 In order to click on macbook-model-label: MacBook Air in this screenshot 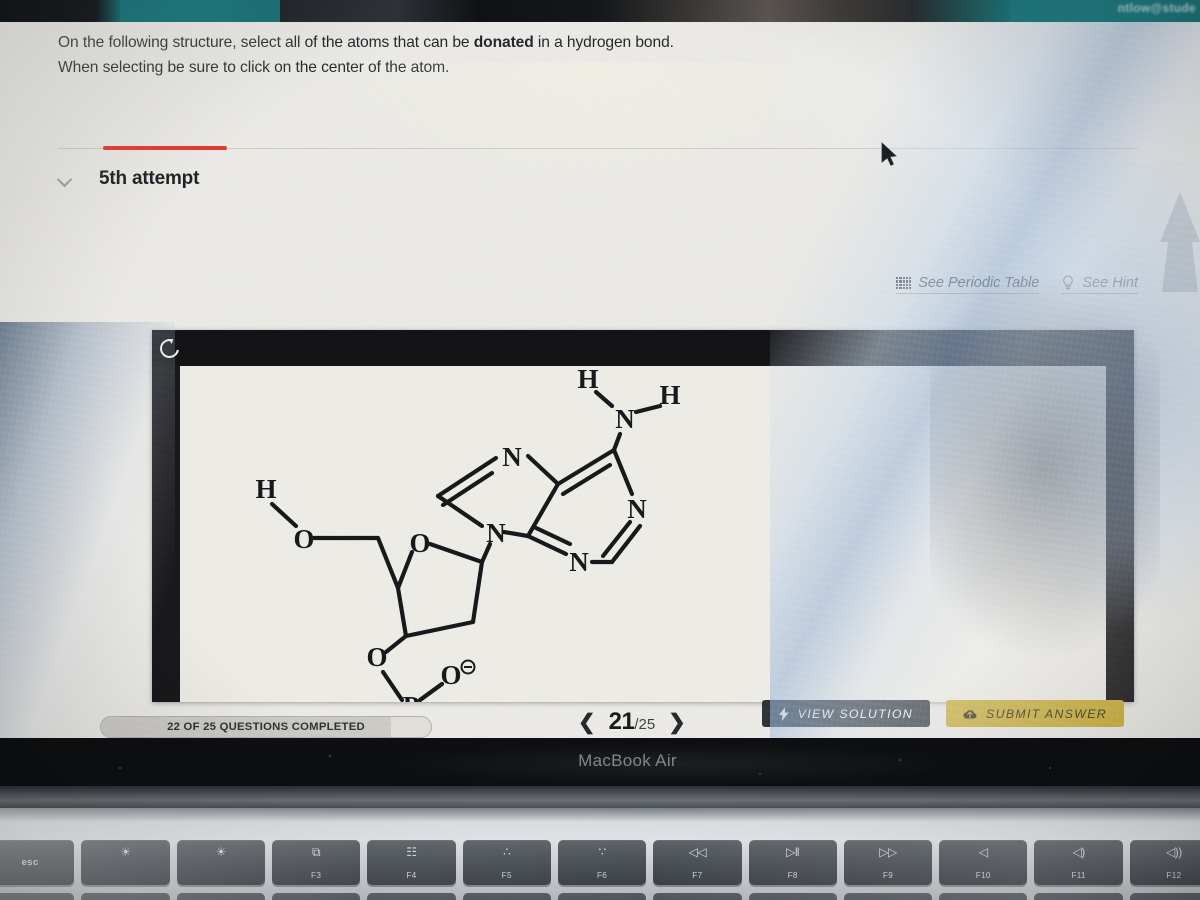, I will do `click(627, 760)`.